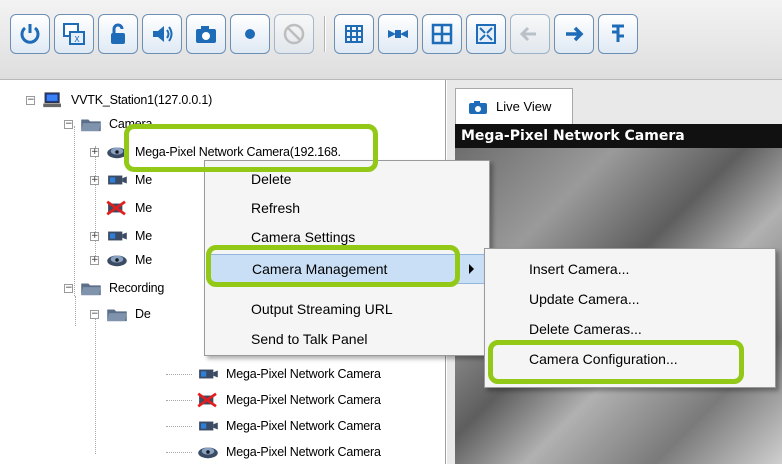 The image size is (782, 464). Describe the element at coordinates (142, 100) in the screenshot. I see `station-label: VVTK_Station1(127.0.0.1)` at that location.